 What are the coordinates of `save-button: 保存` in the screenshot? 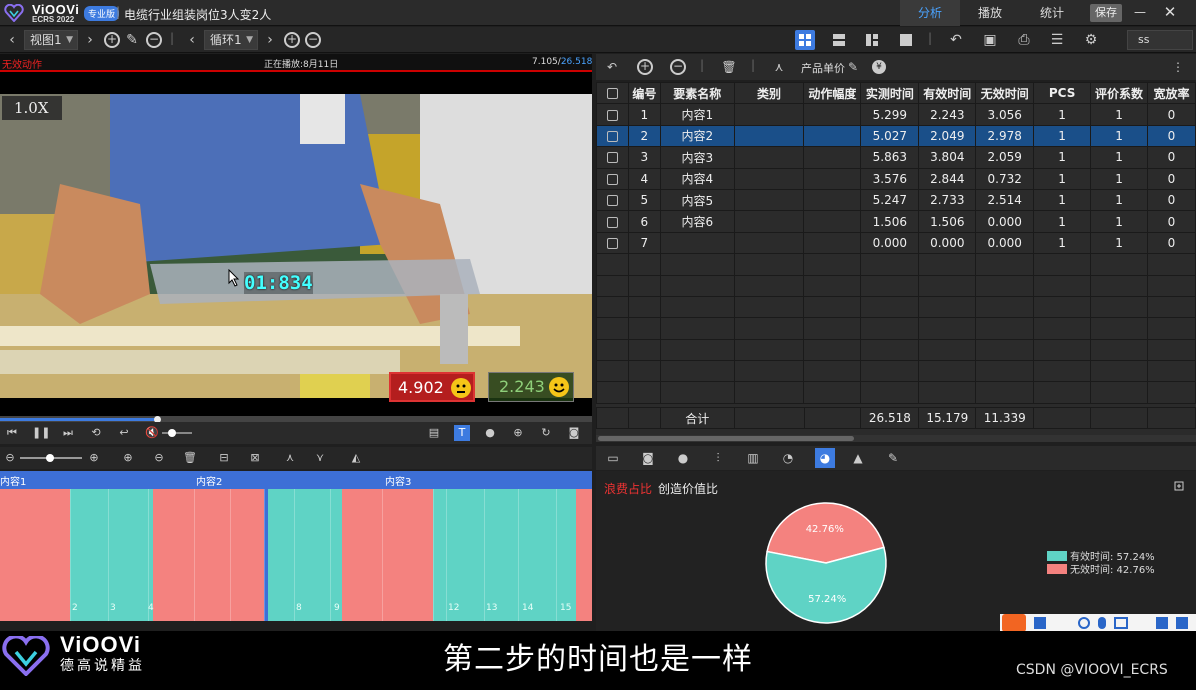 It's located at (1106, 13).